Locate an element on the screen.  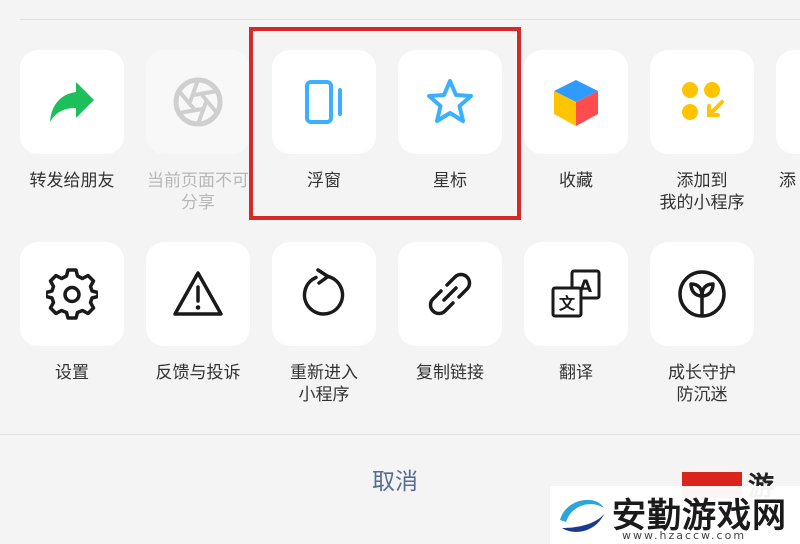
share-unavailable-button: 当前页面不可 分享 is located at coordinates (198, 132).